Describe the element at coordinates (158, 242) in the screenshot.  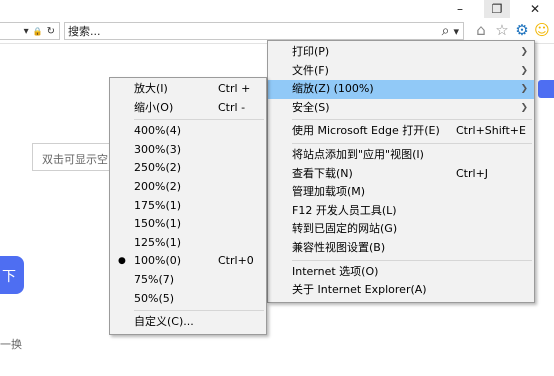
I see `menu-item-label: 125%(1)` at that location.